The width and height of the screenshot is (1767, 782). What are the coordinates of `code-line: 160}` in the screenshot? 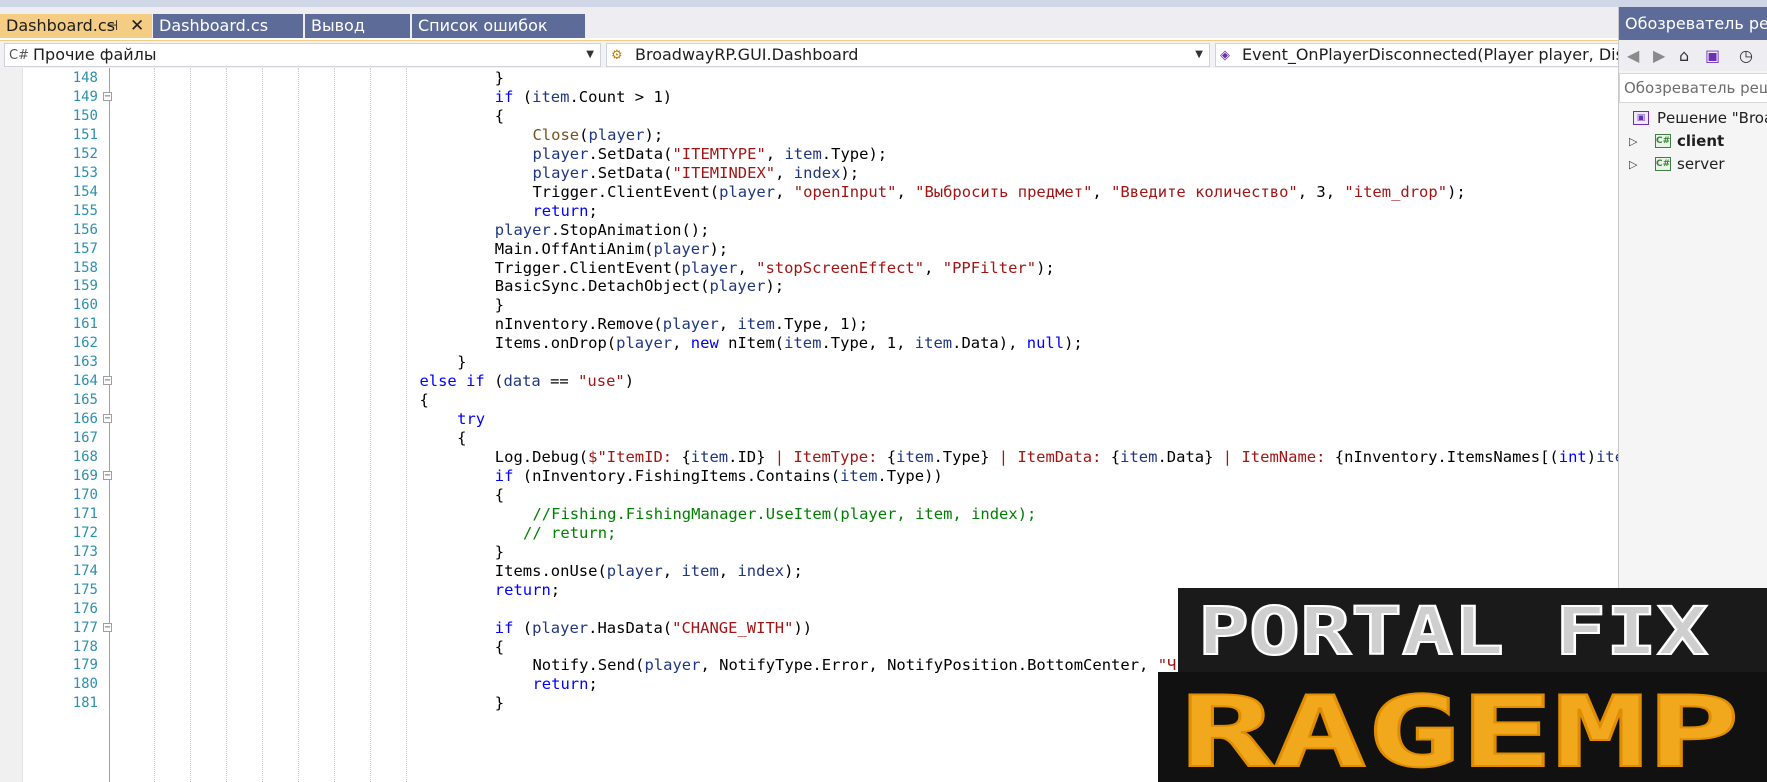 It's located at (809, 305).